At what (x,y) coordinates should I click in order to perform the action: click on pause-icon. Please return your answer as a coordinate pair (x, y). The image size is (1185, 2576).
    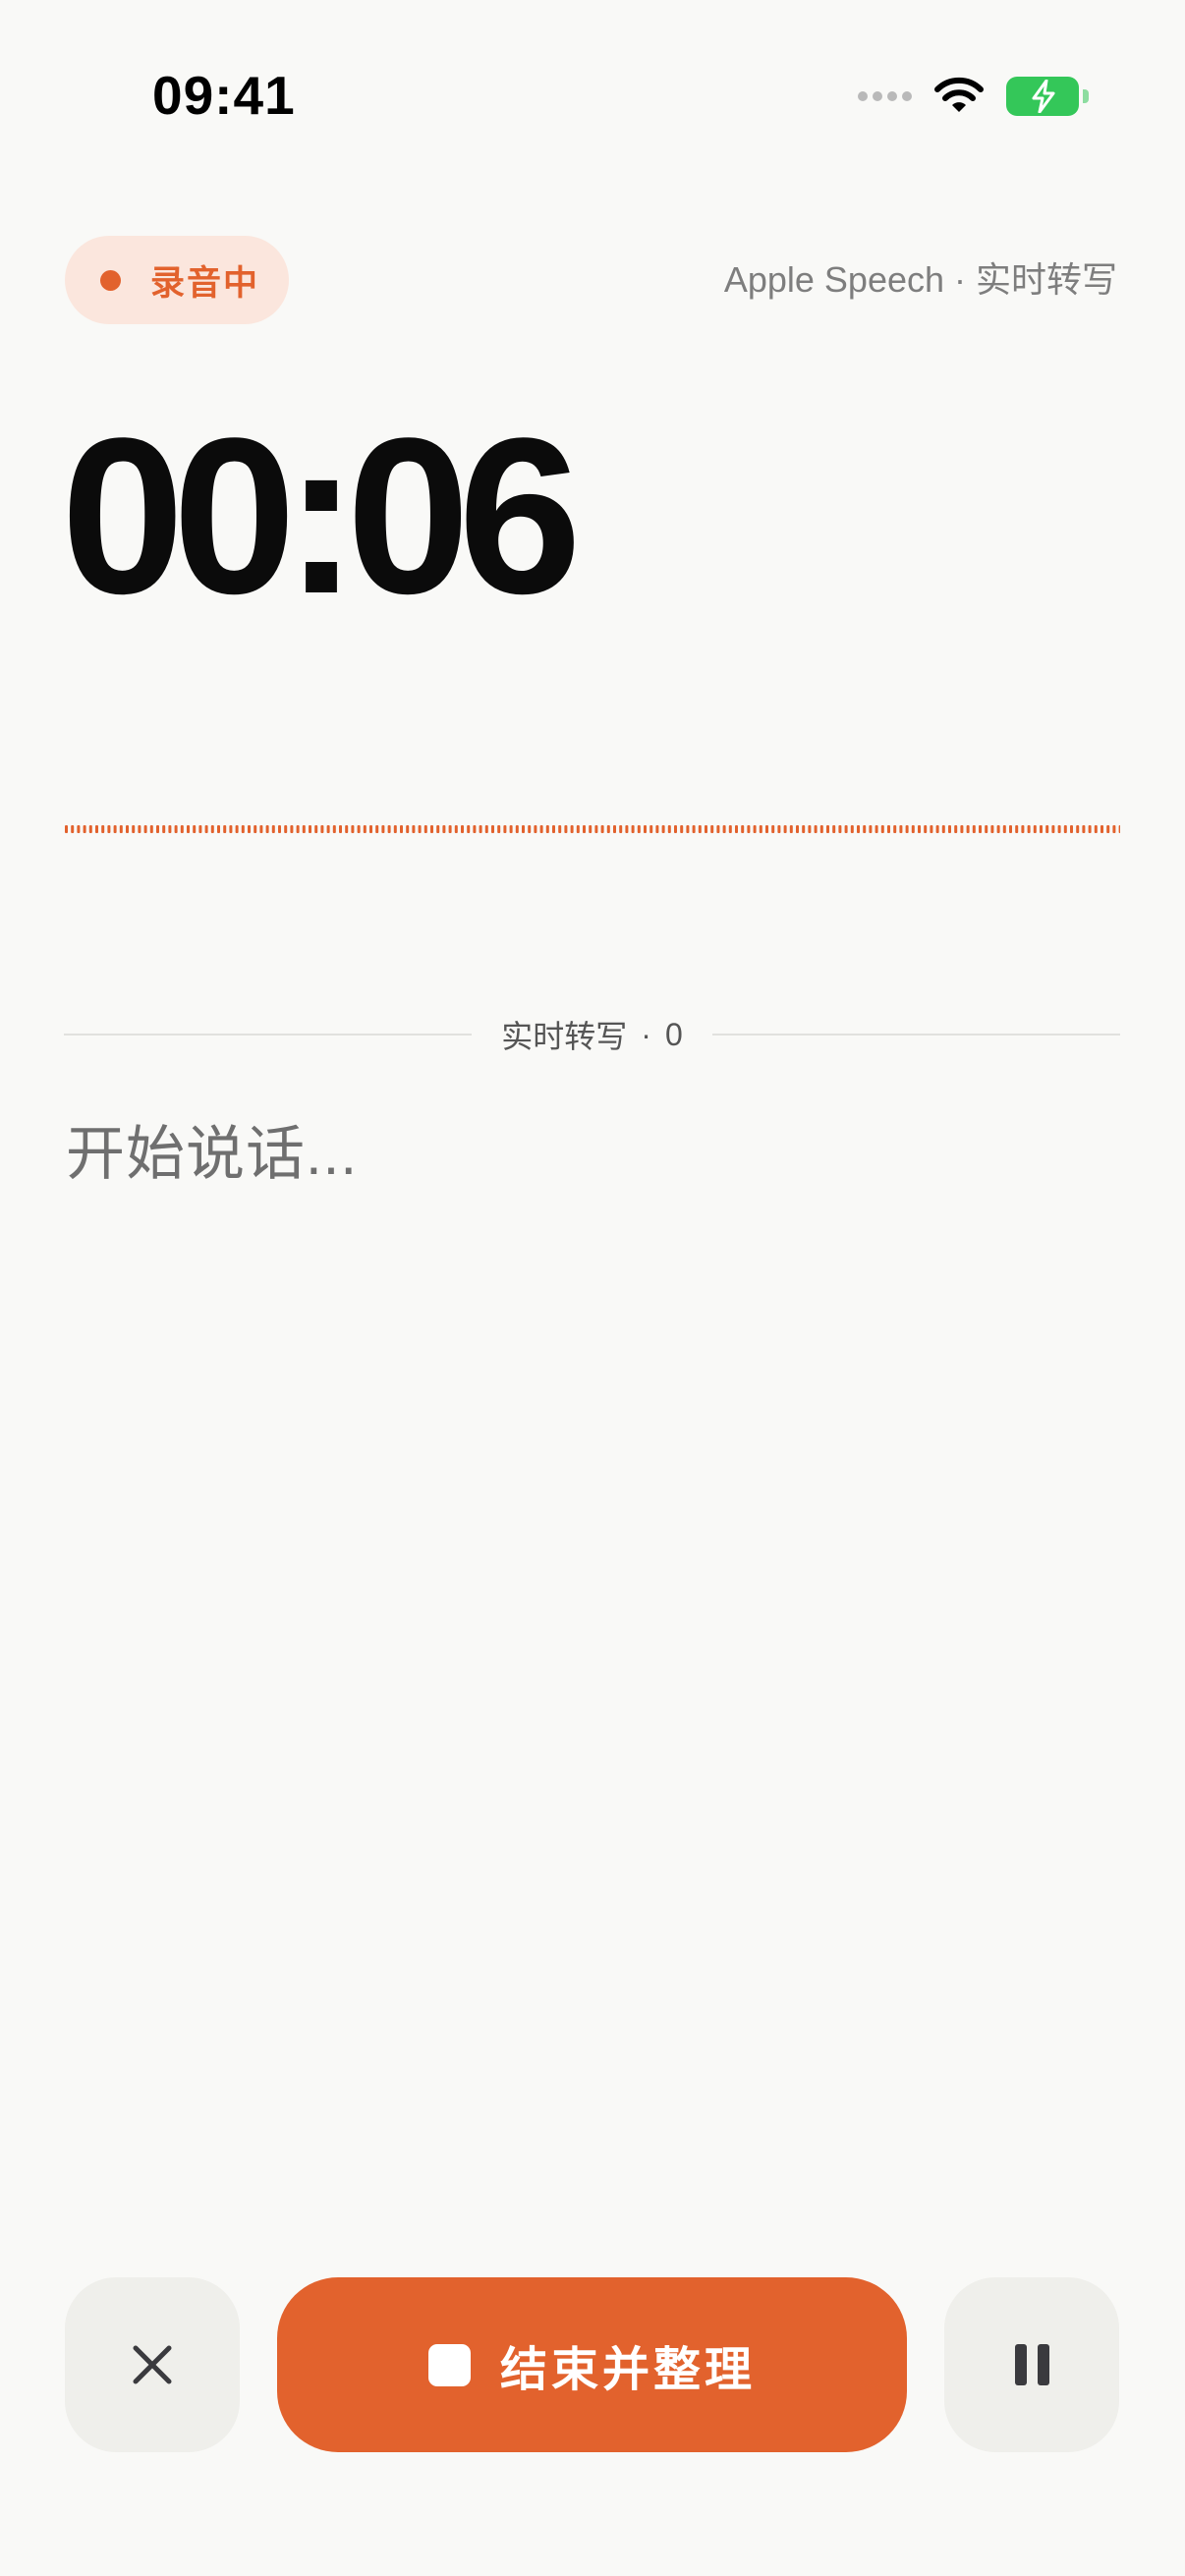
    Looking at the image, I should click on (1031, 2364).